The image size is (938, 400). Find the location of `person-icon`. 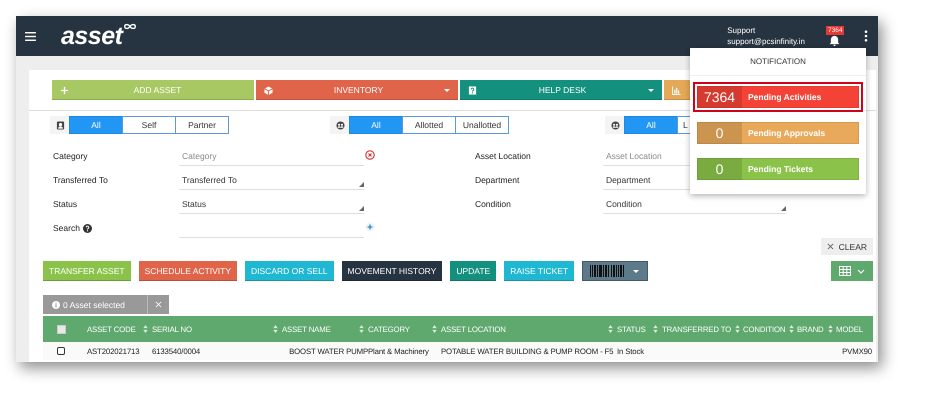

person-icon is located at coordinates (60, 125).